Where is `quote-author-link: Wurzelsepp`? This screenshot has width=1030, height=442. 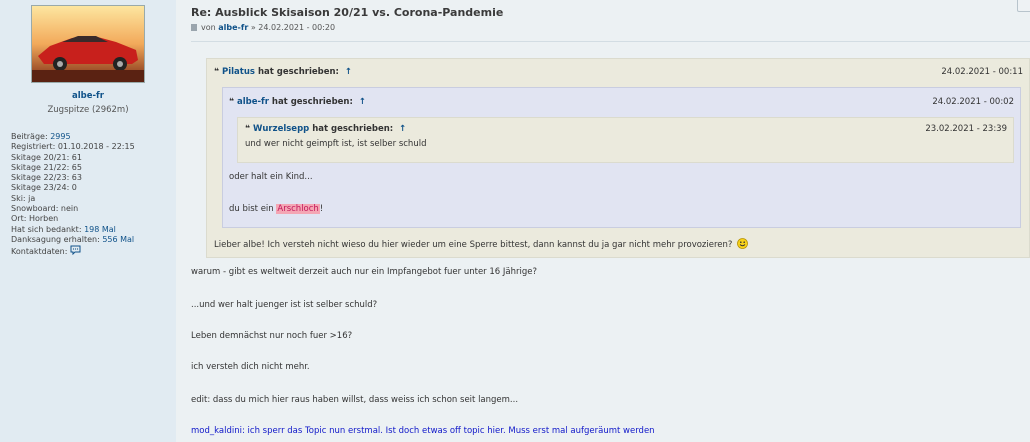 quote-author-link: Wurzelsepp is located at coordinates (281, 129).